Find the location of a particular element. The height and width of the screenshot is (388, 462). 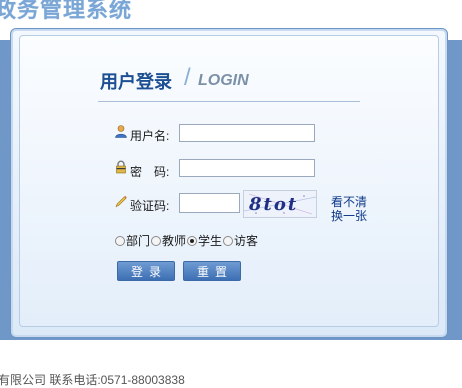

role-radio-student is located at coordinates (192, 240).